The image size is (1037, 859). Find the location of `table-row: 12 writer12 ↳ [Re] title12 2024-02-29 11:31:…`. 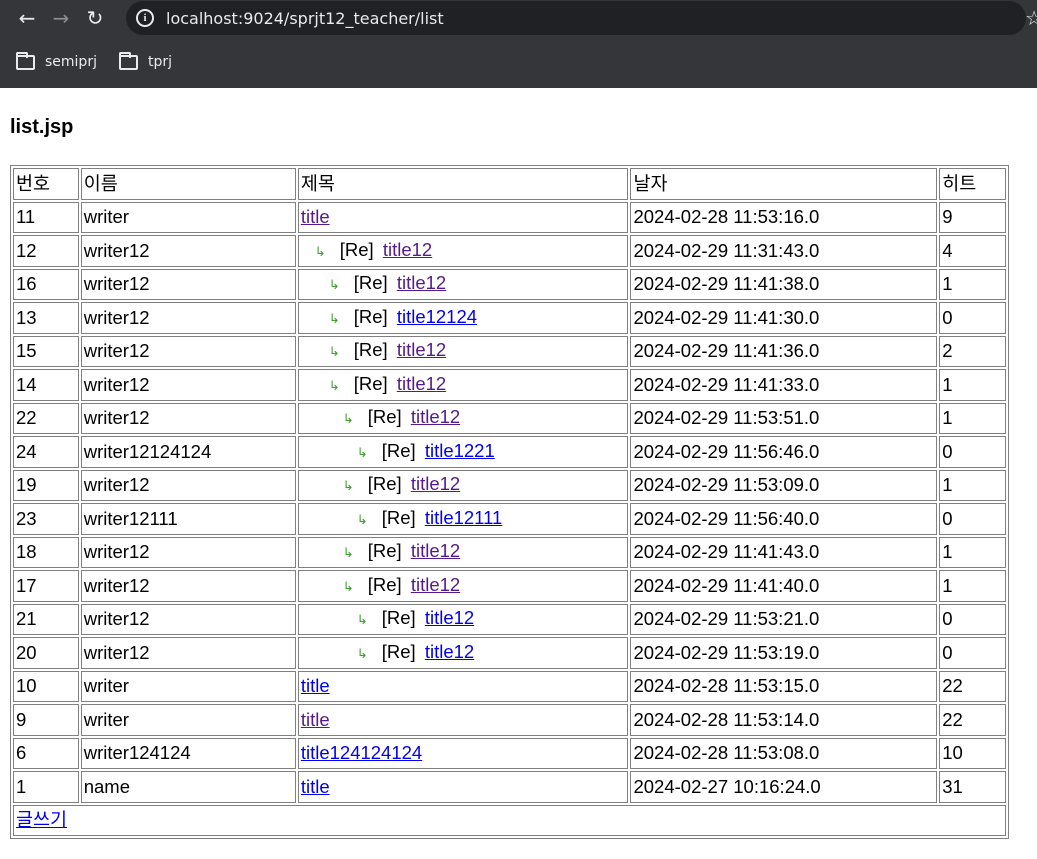

table-row: 12 writer12 ↳ [Re] title12 2024-02-29 11:31:… is located at coordinates (509, 251).